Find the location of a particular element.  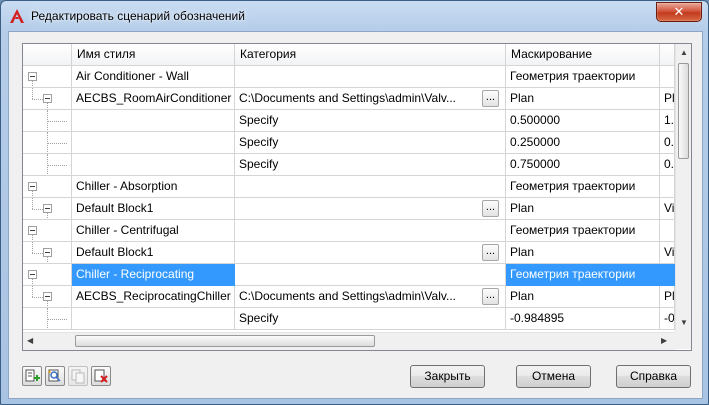

header-style-name: Имя стиля is located at coordinates (153, 55).